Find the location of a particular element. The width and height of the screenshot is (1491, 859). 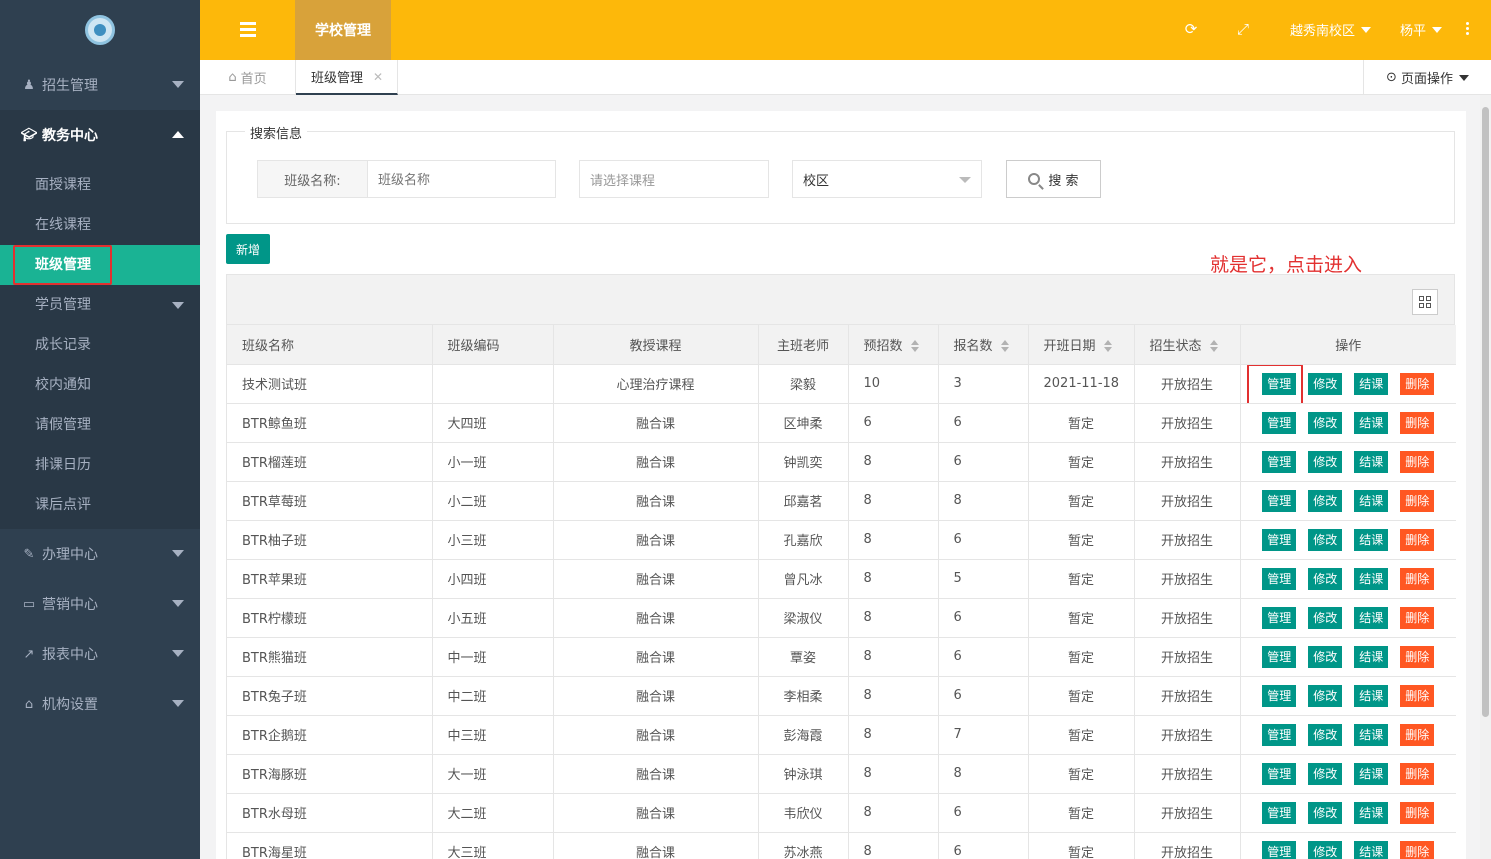

nav-academic: 🎓︎ 教务中心 is located at coordinates (100, 135).